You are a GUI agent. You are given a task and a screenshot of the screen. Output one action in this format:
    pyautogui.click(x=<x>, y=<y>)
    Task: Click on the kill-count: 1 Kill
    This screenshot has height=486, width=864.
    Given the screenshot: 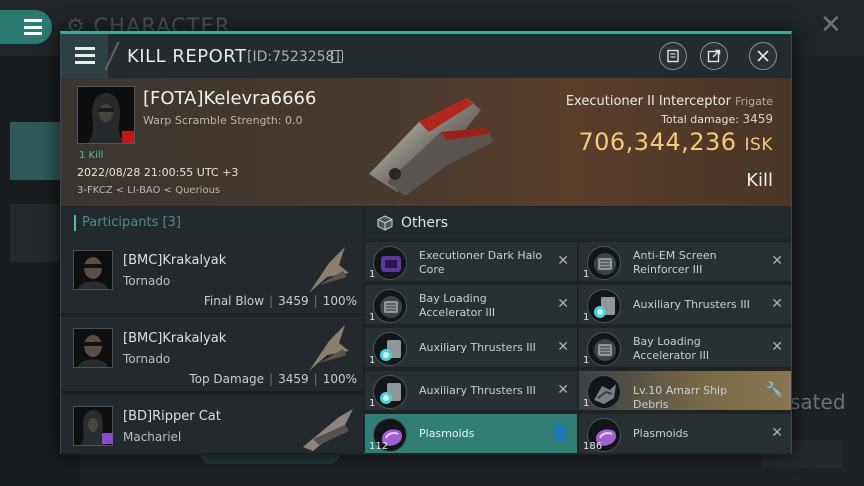 What is the action you would take?
    pyautogui.click(x=91, y=155)
    